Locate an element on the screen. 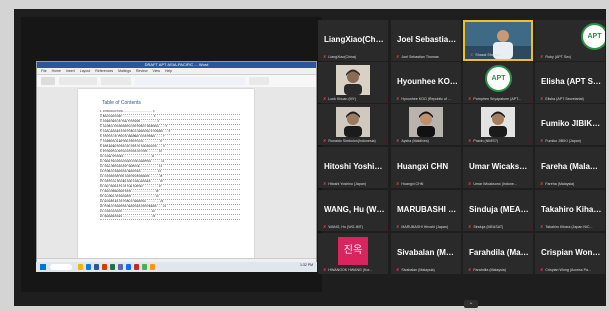  participant-label: ✘ Elisha (APT Secretariat) is located at coordinates (571, 98).